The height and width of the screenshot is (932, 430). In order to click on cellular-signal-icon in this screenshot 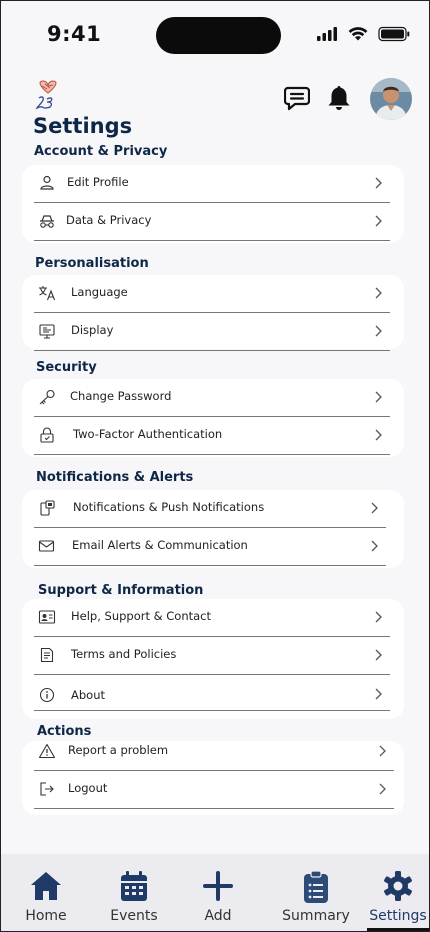, I will do `click(327, 34)`.